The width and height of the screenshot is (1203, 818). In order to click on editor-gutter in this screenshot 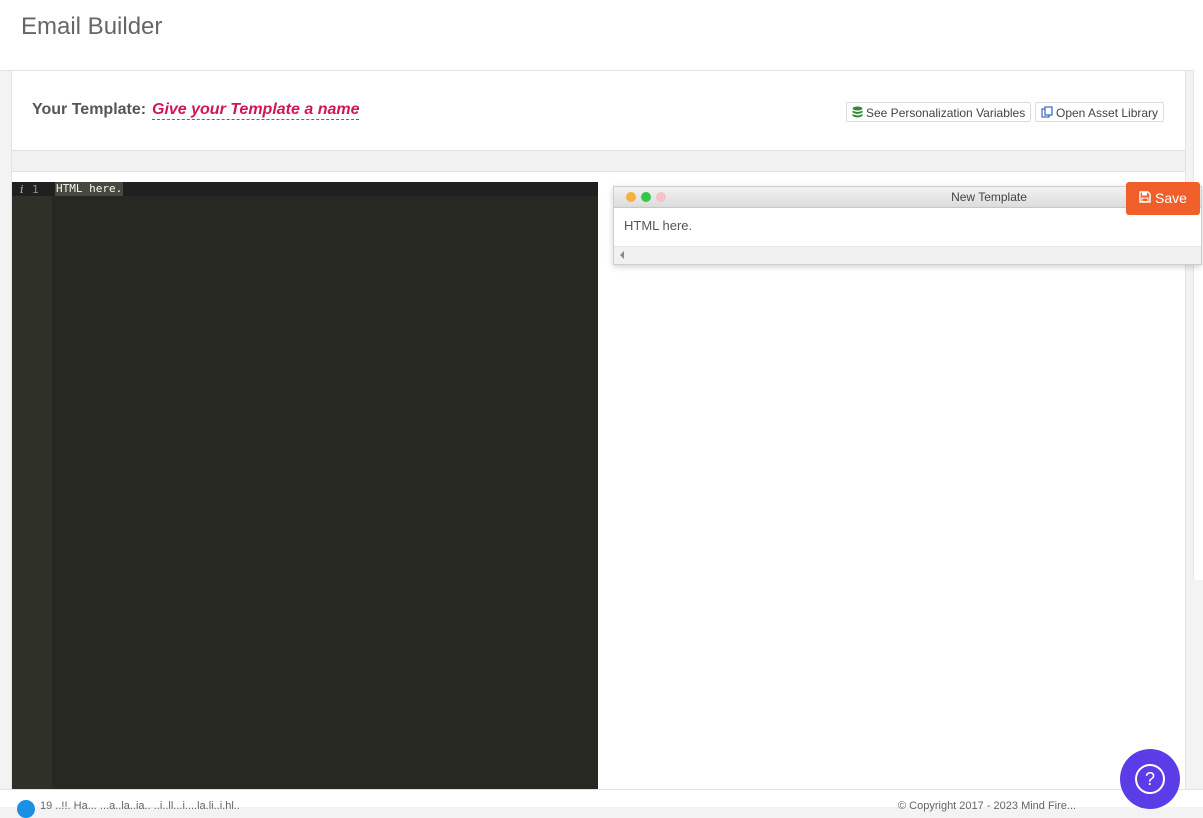, I will do `click(32, 494)`.